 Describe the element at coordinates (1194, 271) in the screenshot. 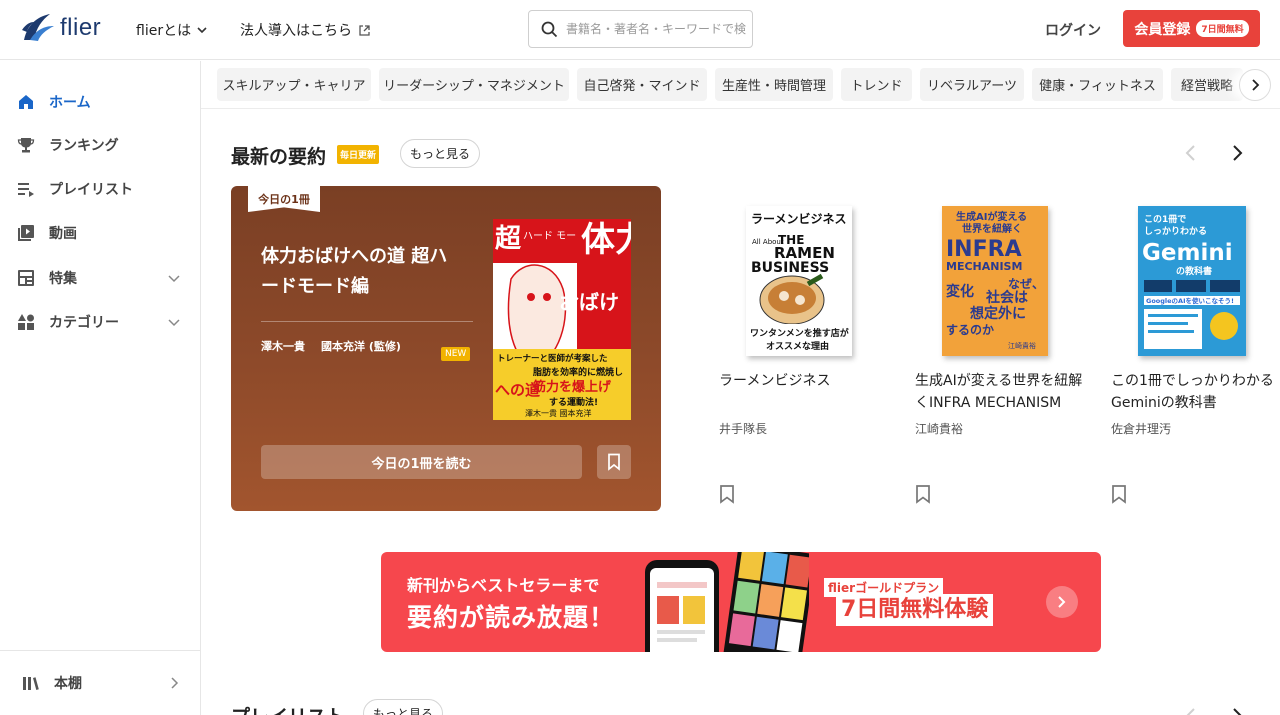

I see `cover-text: の教科書` at that location.